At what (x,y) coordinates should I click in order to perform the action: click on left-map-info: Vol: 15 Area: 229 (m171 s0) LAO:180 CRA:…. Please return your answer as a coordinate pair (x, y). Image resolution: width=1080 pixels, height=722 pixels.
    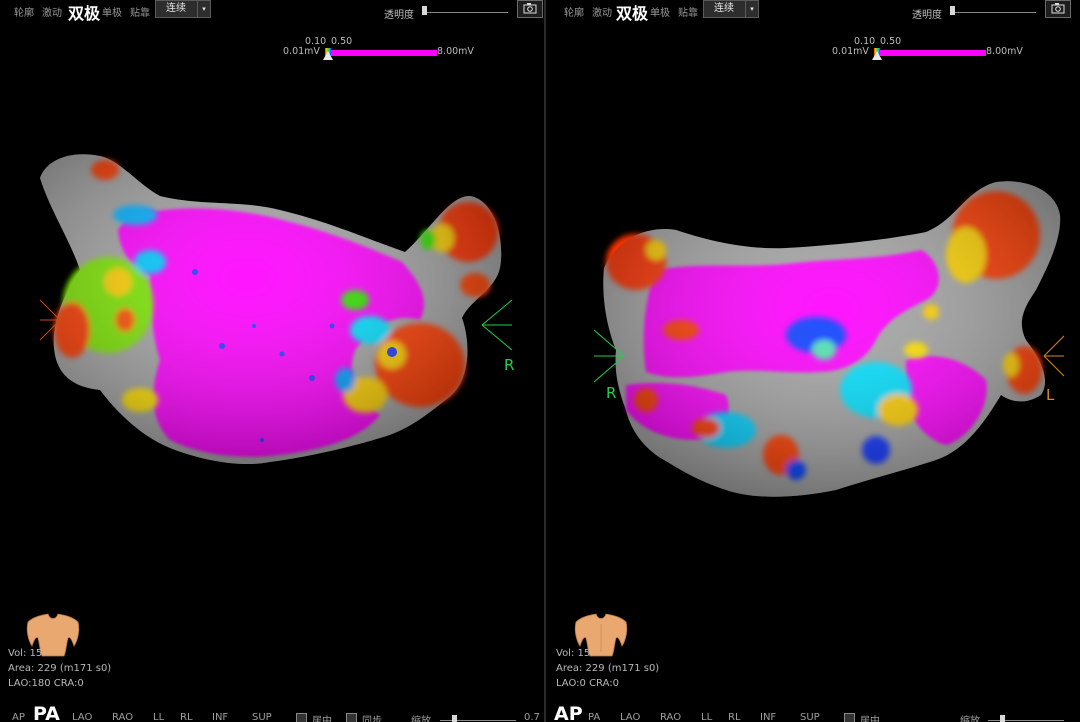
    Looking at the image, I should click on (59, 668).